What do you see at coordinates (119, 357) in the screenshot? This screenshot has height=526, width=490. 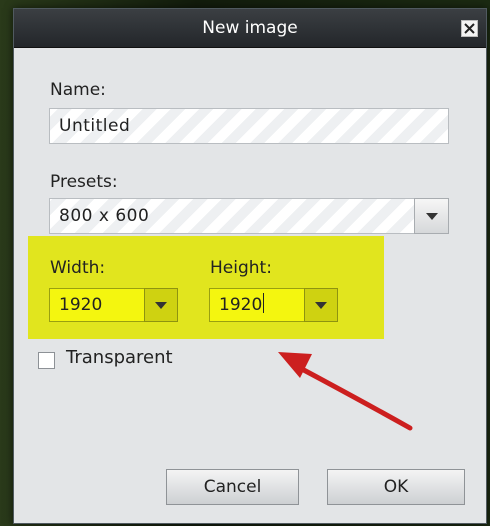 I see `transparent-label: Transparent` at bounding box center [119, 357].